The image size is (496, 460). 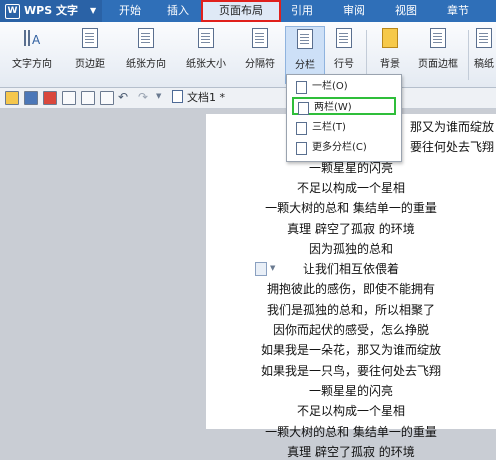 I want to click on menu-bar: W WPS 文字 ▼ 开始 插入 页面布局 引用 审阅 视图 章节, so click(x=248, y=11).